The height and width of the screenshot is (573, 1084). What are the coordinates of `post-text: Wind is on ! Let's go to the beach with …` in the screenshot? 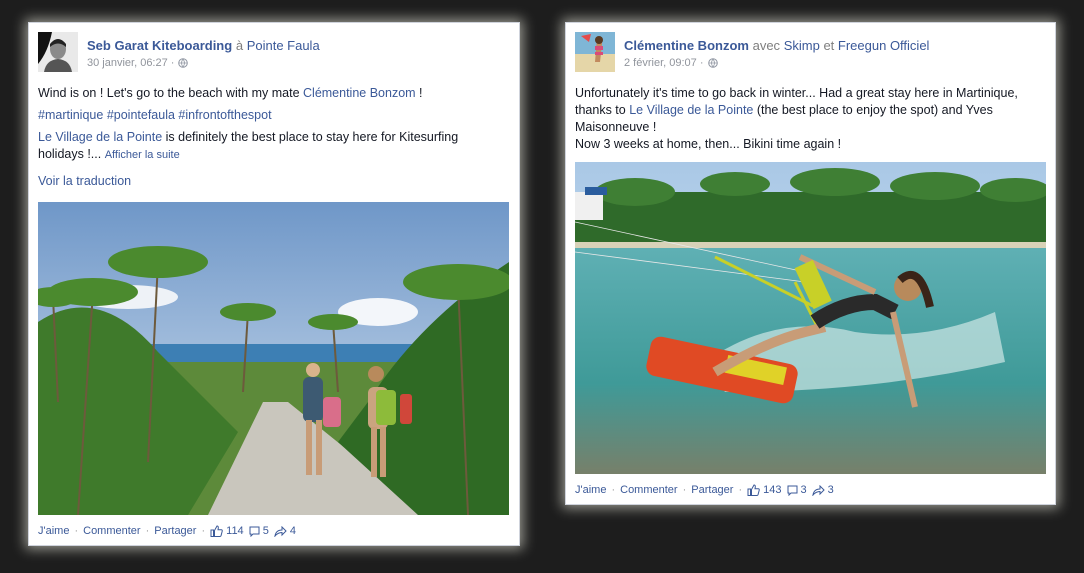 It's located at (273, 137).